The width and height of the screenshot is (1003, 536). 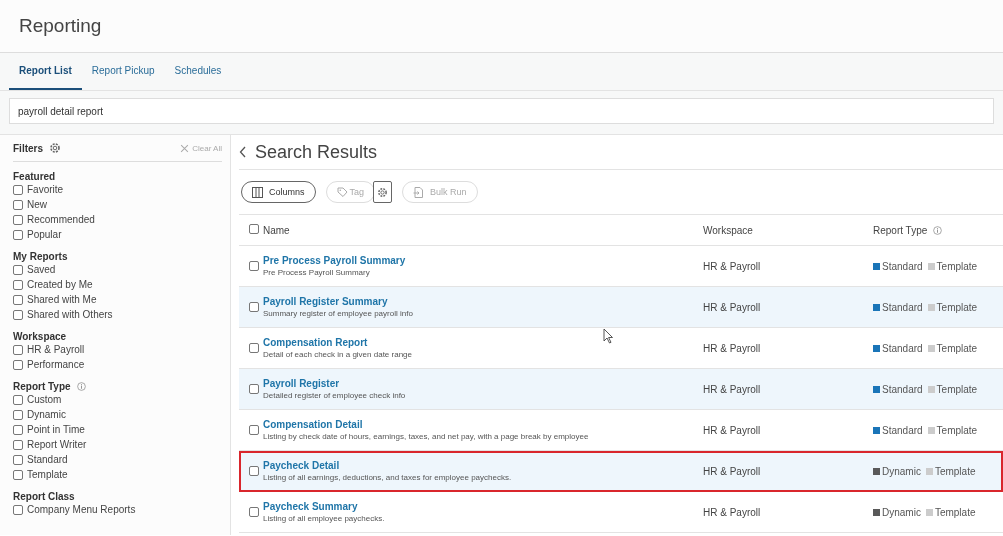 I want to click on column-header: Name, so click(x=276, y=230).